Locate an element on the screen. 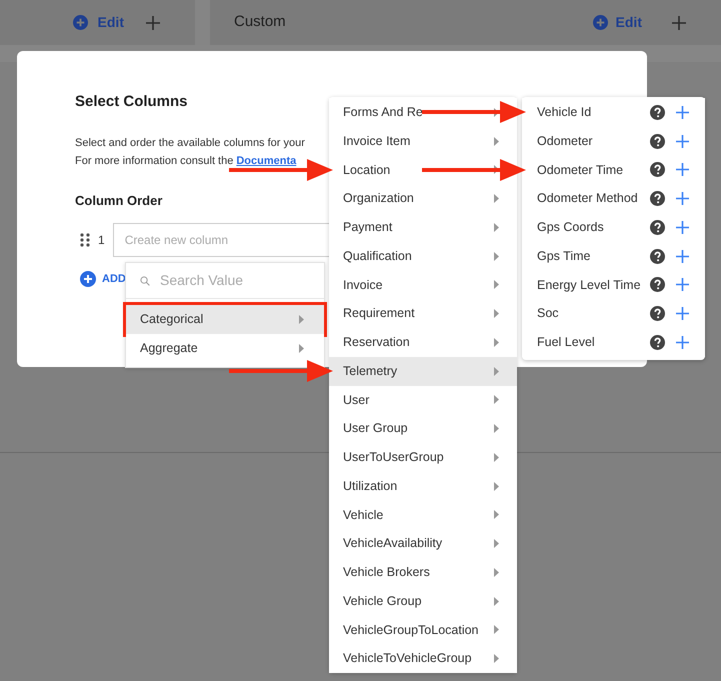 The image size is (721, 681). menu-item: Invoice is located at coordinates (423, 285).